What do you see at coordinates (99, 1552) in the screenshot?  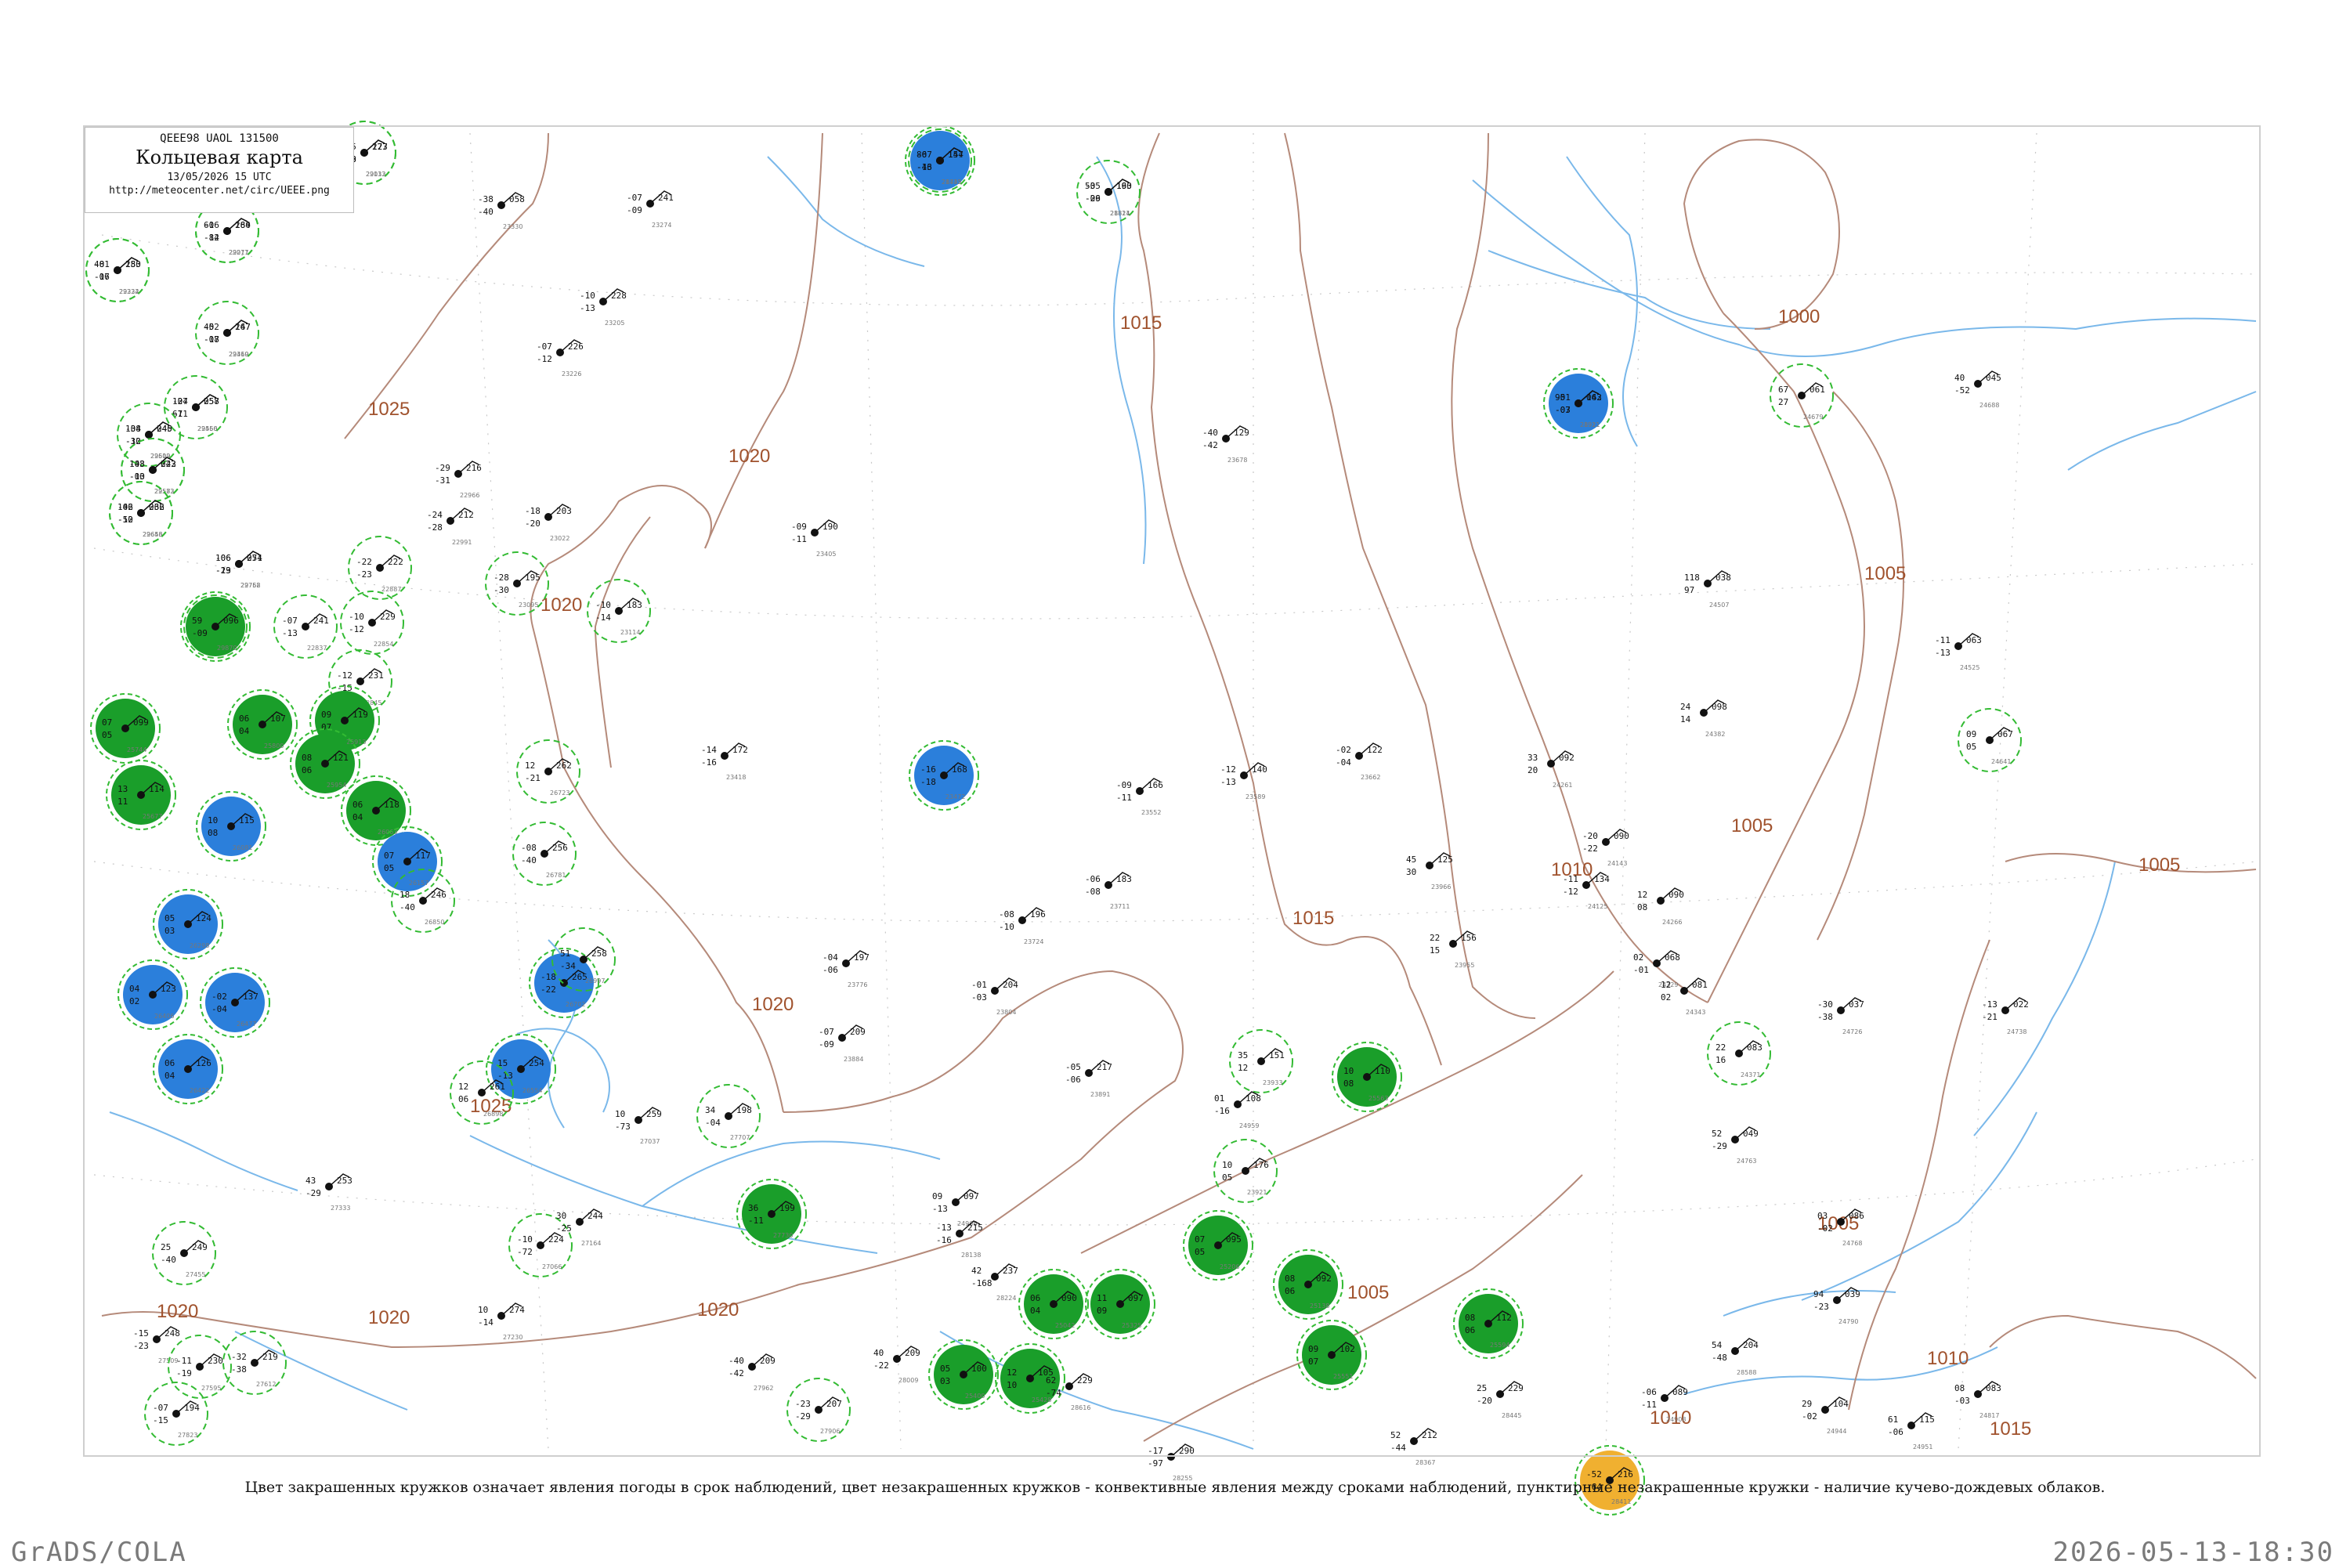 I see `software-credit: GrADS/COLA` at bounding box center [99, 1552].